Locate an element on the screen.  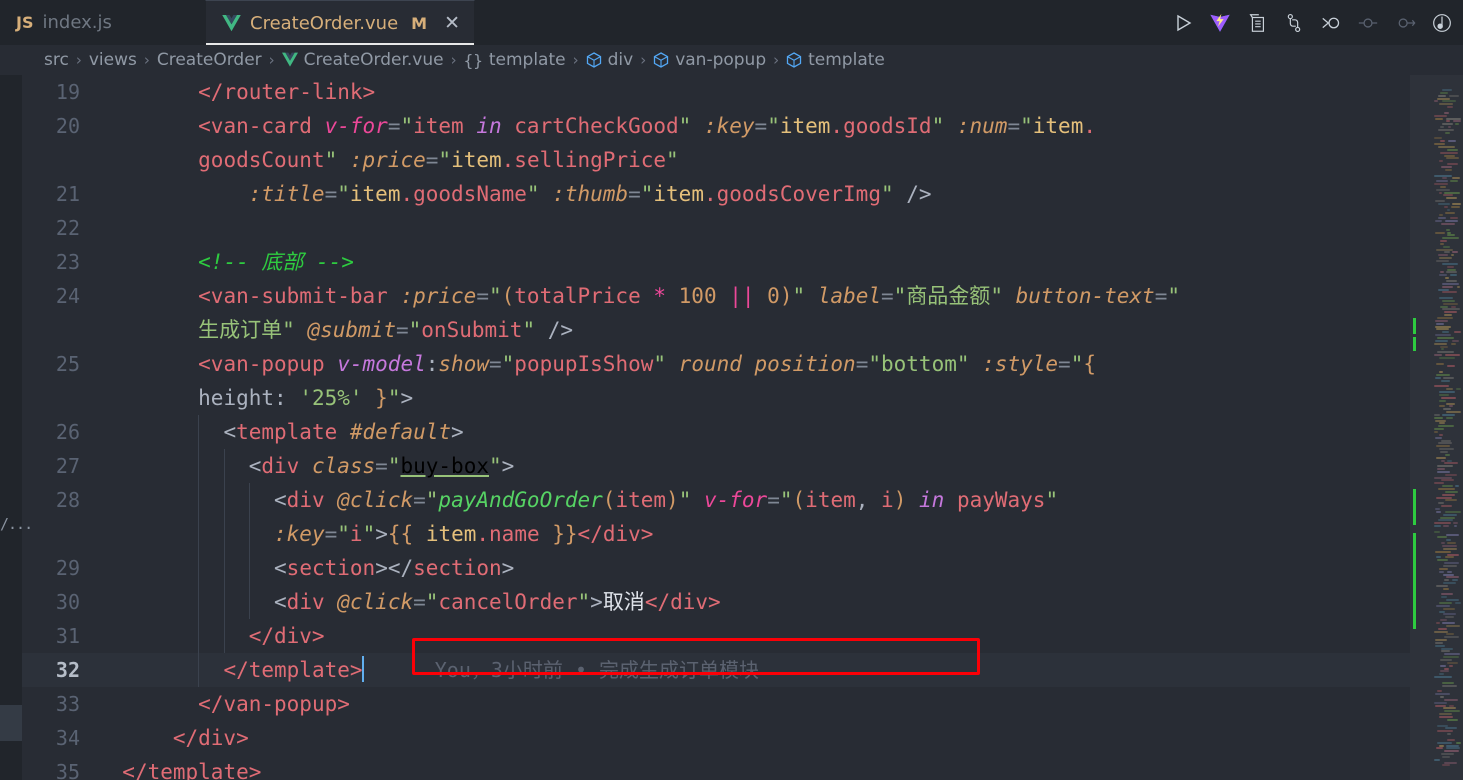
breadcrumb-item-createorder: CreateOrder is located at coordinates (209, 60).